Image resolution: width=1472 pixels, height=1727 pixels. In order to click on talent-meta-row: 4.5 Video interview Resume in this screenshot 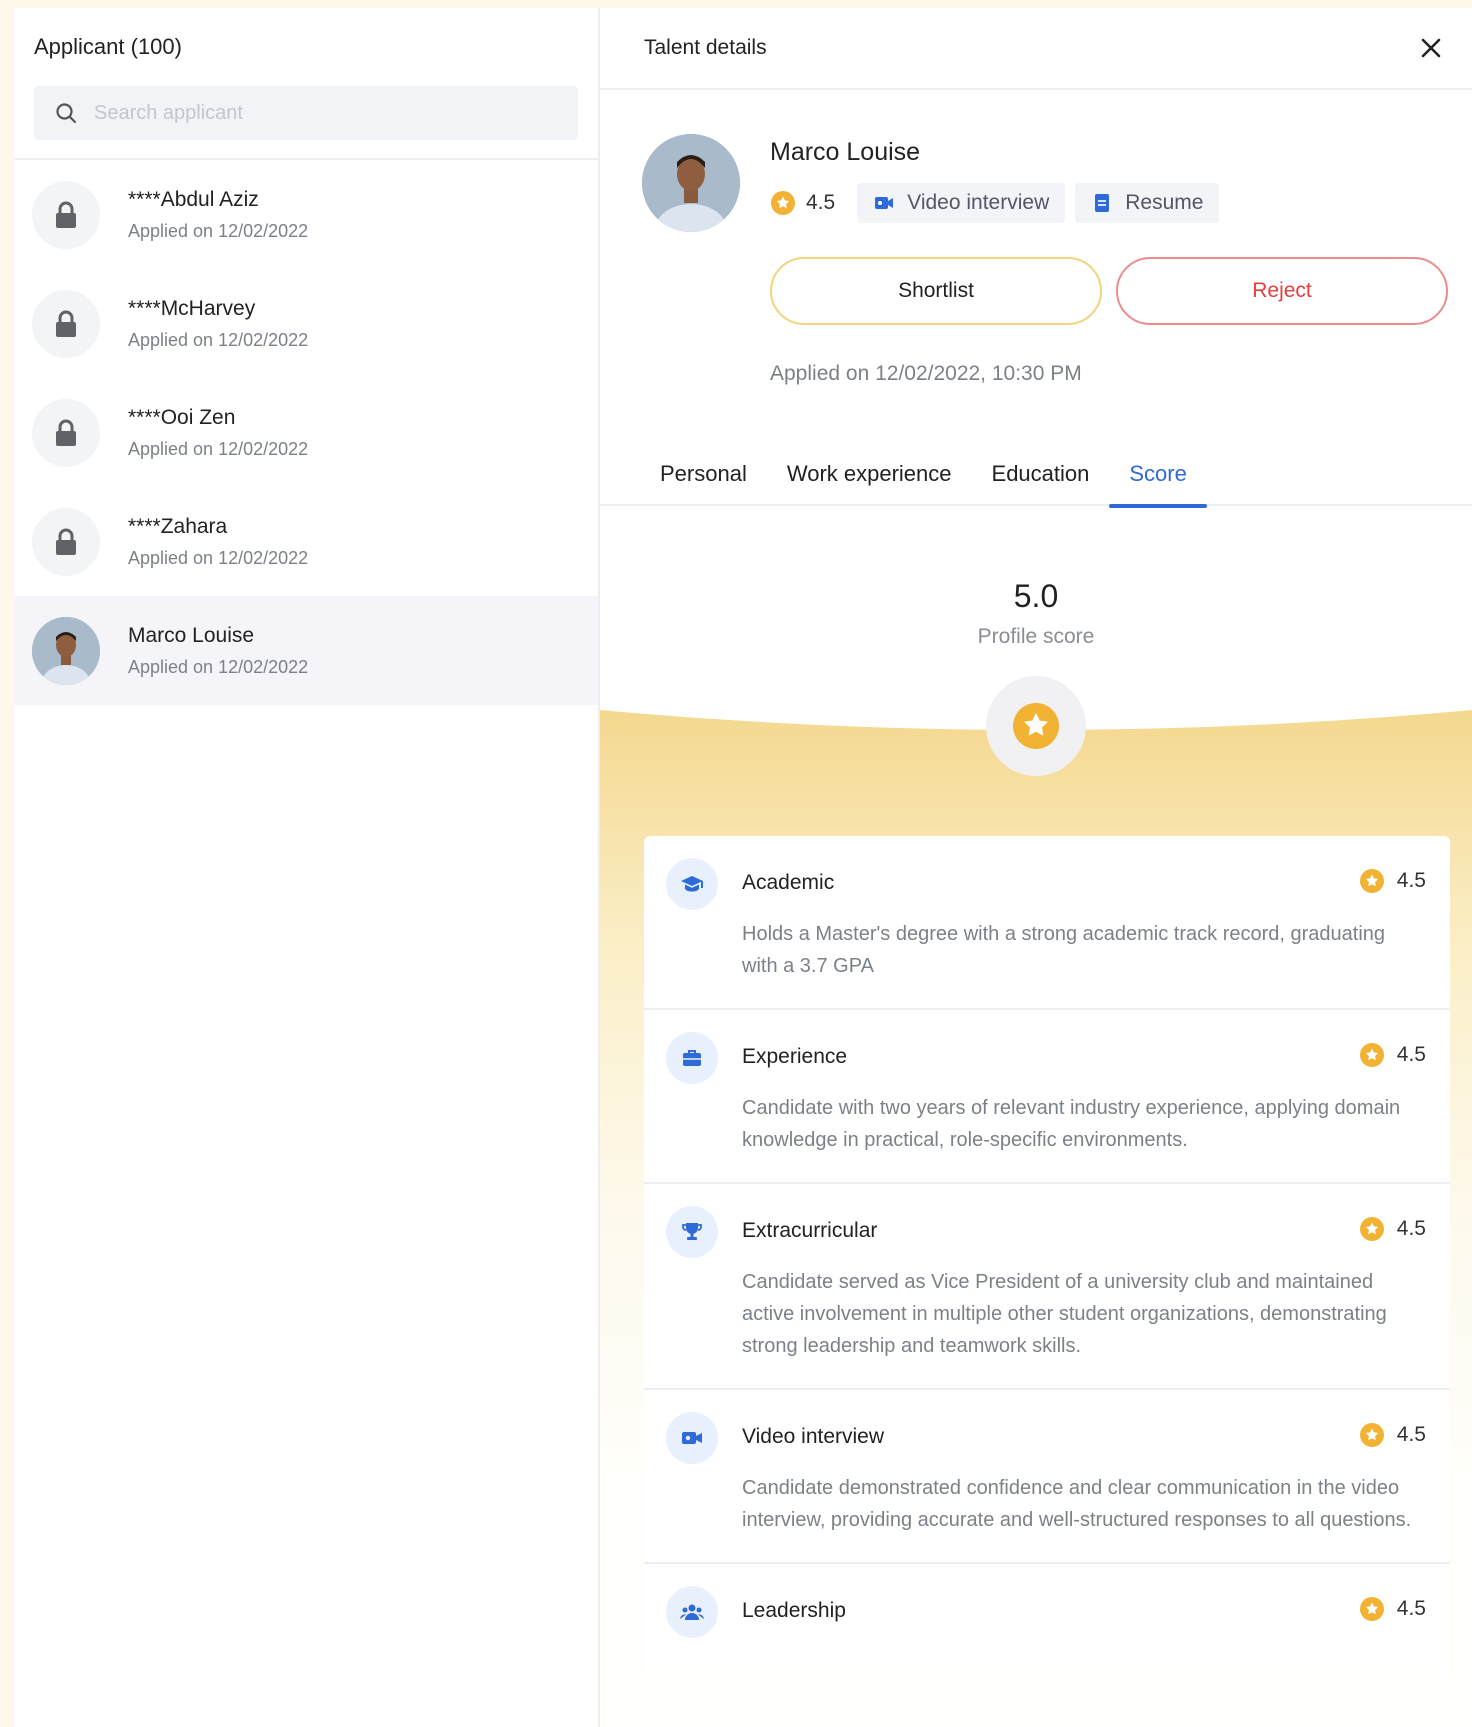, I will do `click(995, 203)`.